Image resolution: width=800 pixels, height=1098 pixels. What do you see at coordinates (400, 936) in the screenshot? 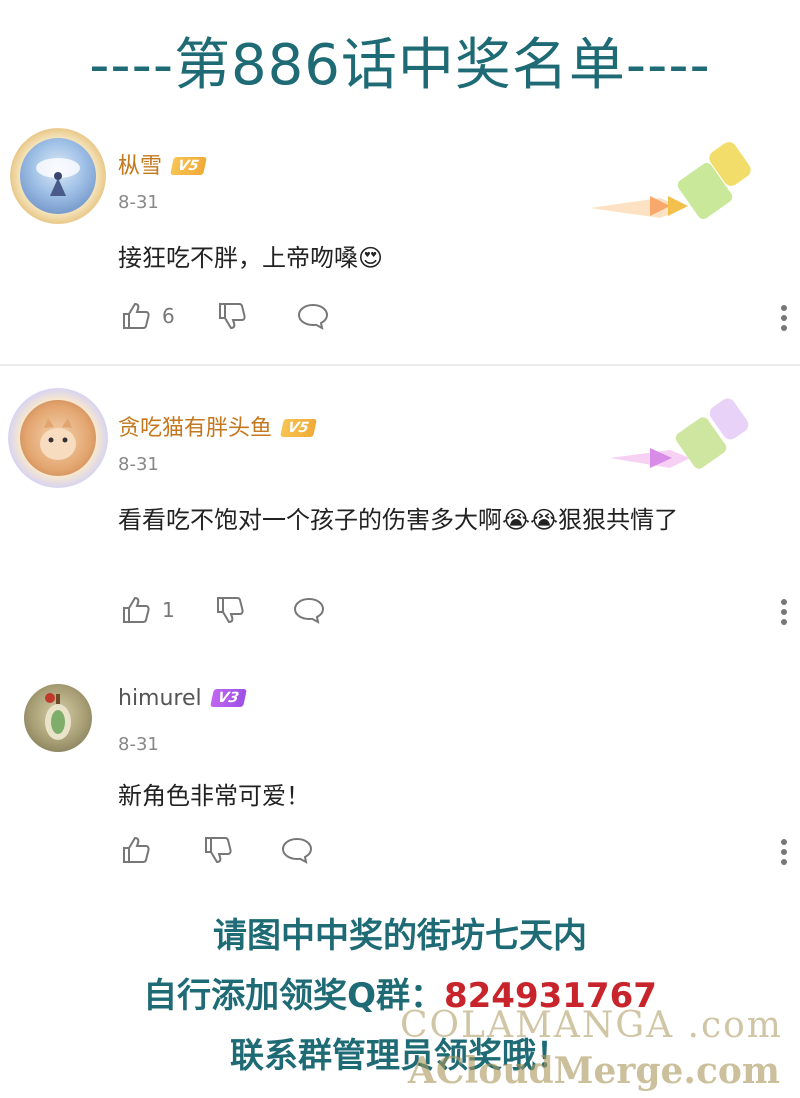
I see `notice-line-1: 请图中中奖的街坊七天内` at bounding box center [400, 936].